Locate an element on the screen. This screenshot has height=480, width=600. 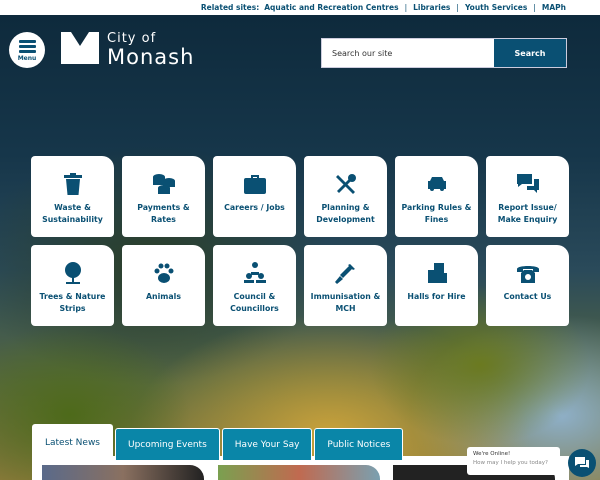
tile-label: Halls for Hire is located at coordinates (436, 296).